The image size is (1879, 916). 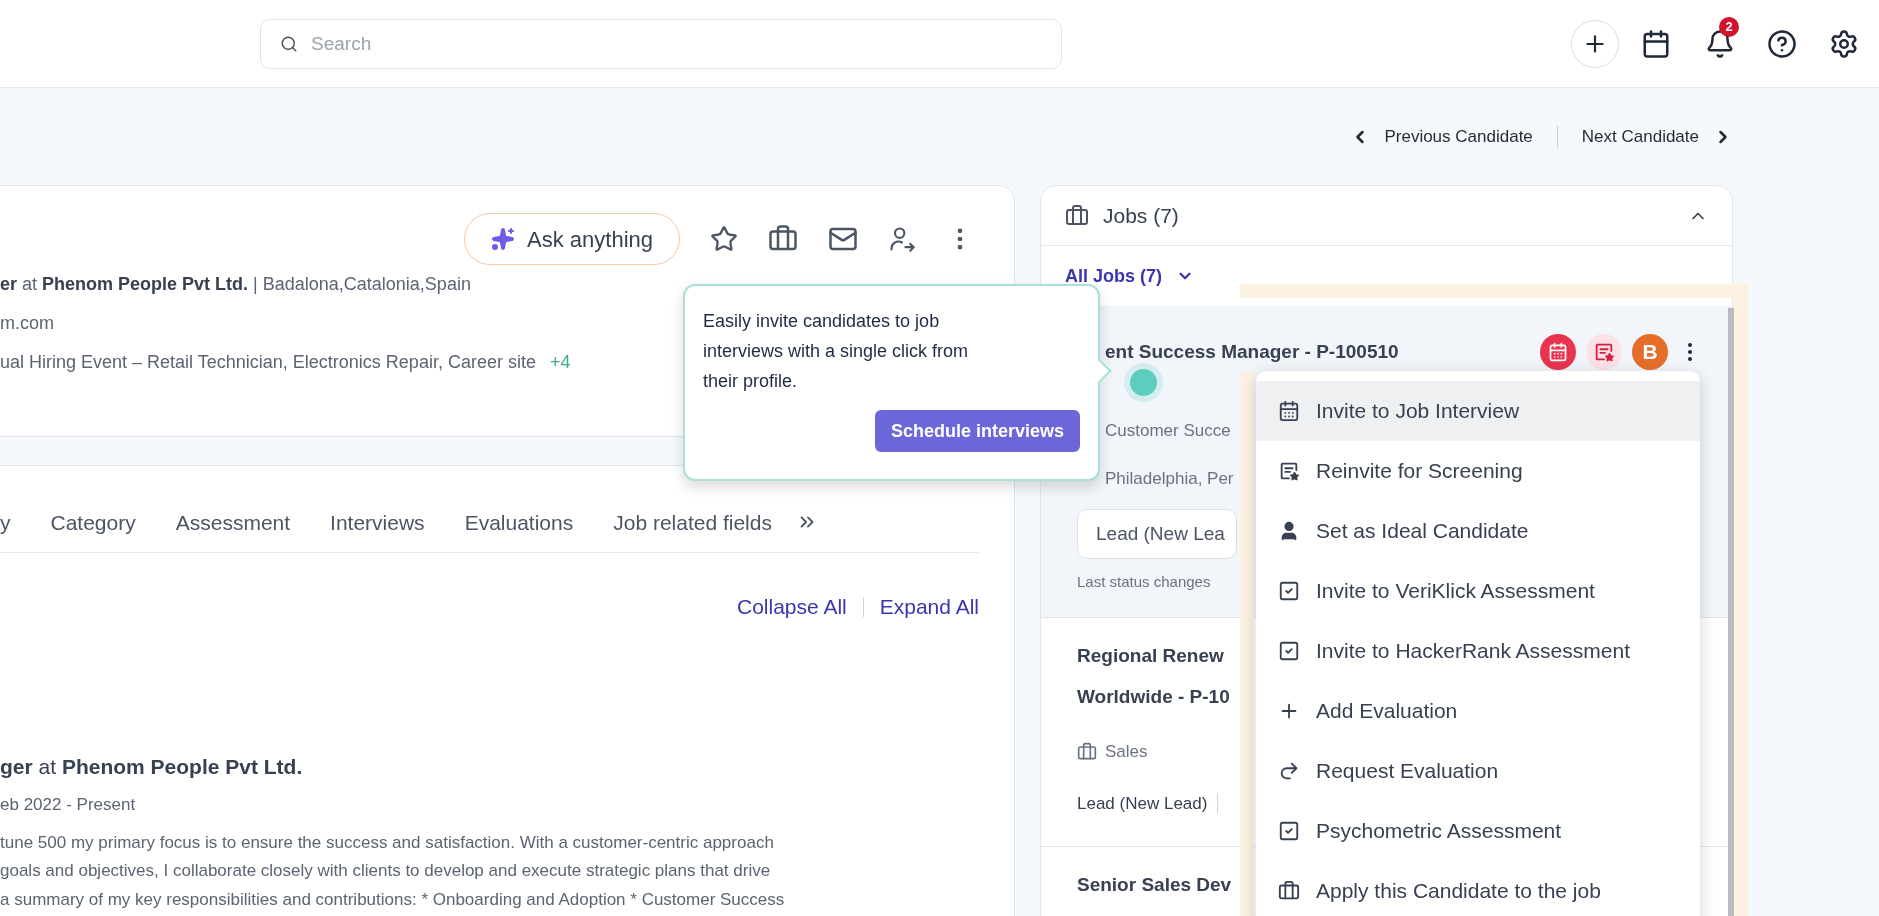 I want to click on search-icon, so click(x=289, y=43).